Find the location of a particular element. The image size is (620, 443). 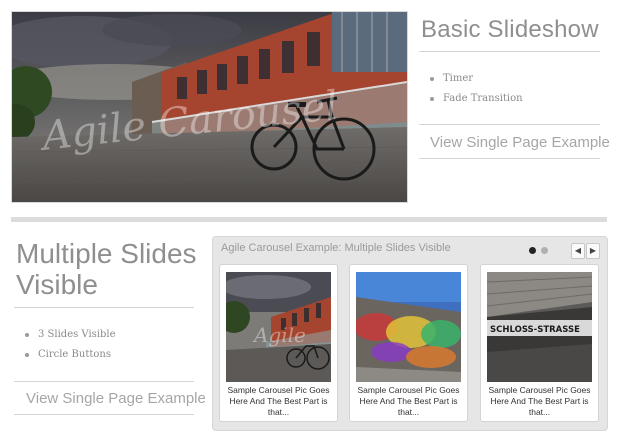

section-separator is located at coordinates (309, 219).